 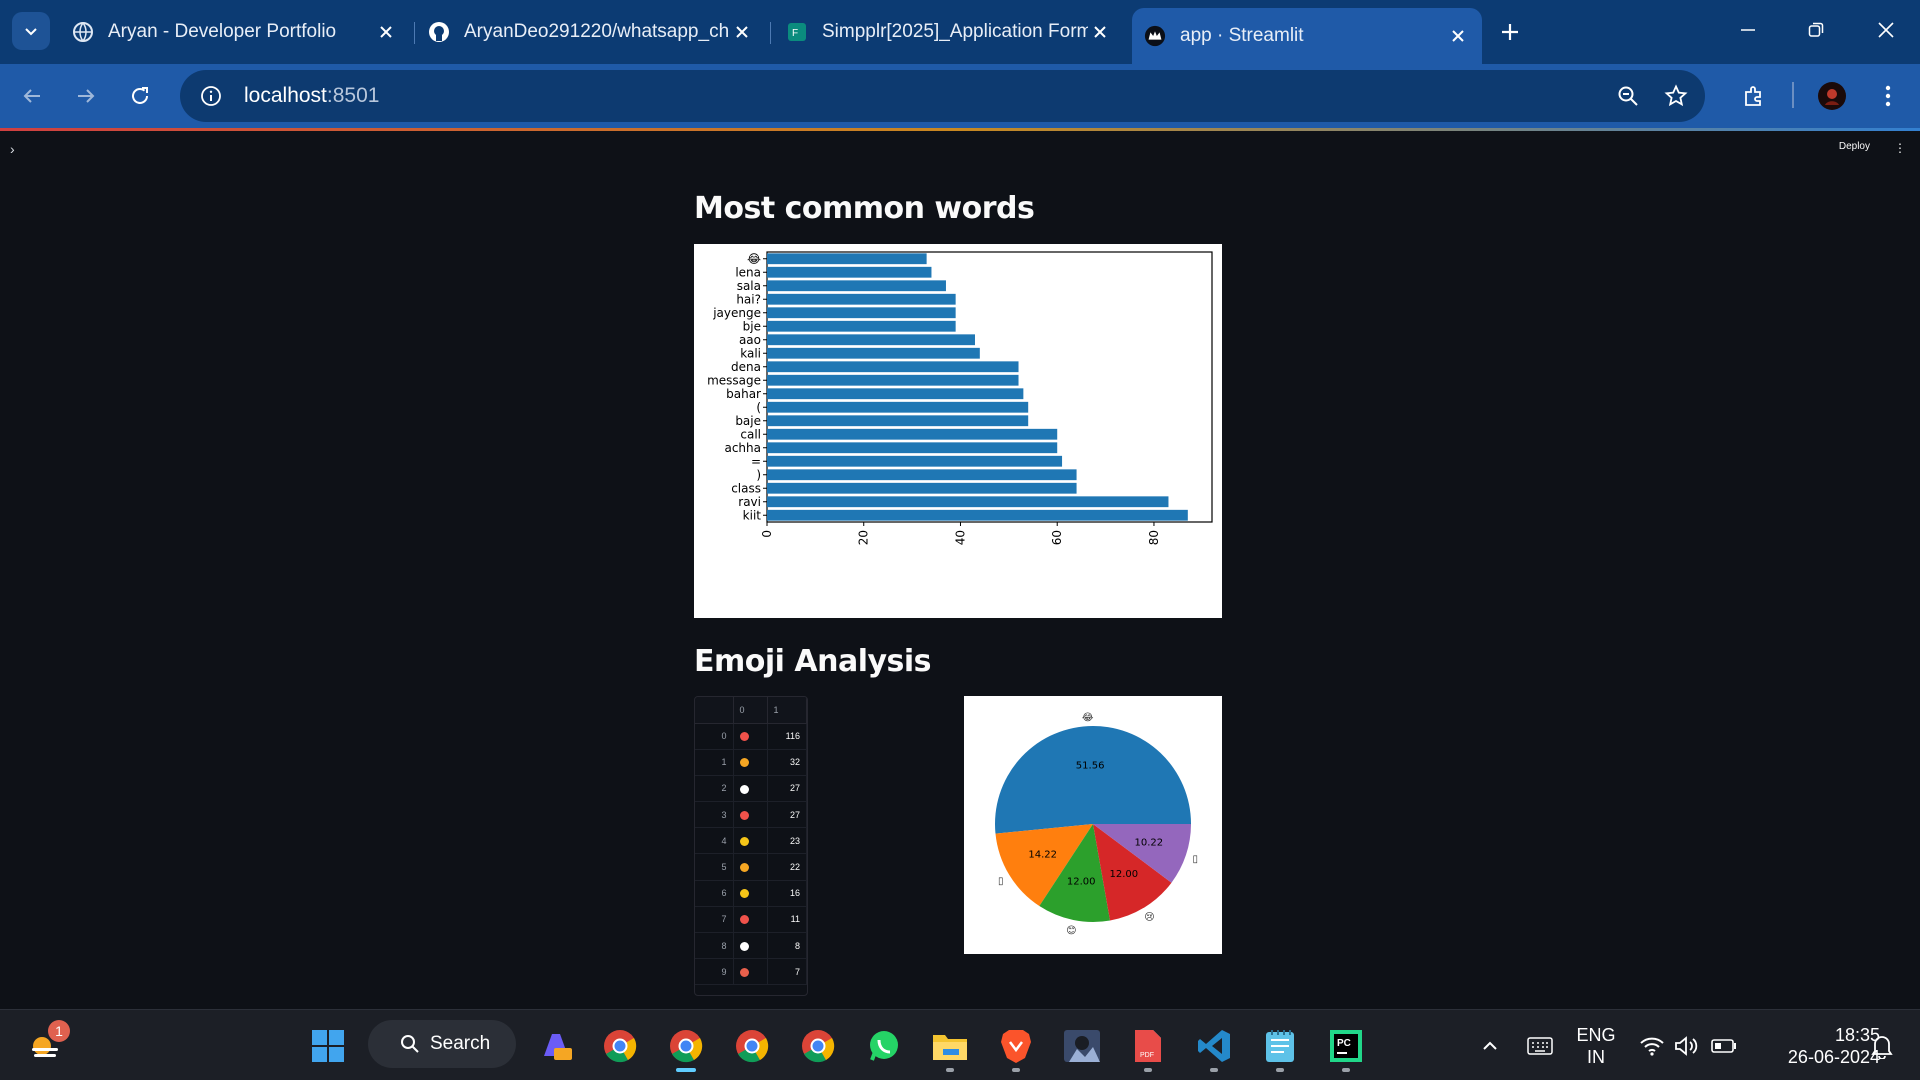 I want to click on tab-portfolio: Aryan - Developer Portfolio, so click(x=235, y=32).